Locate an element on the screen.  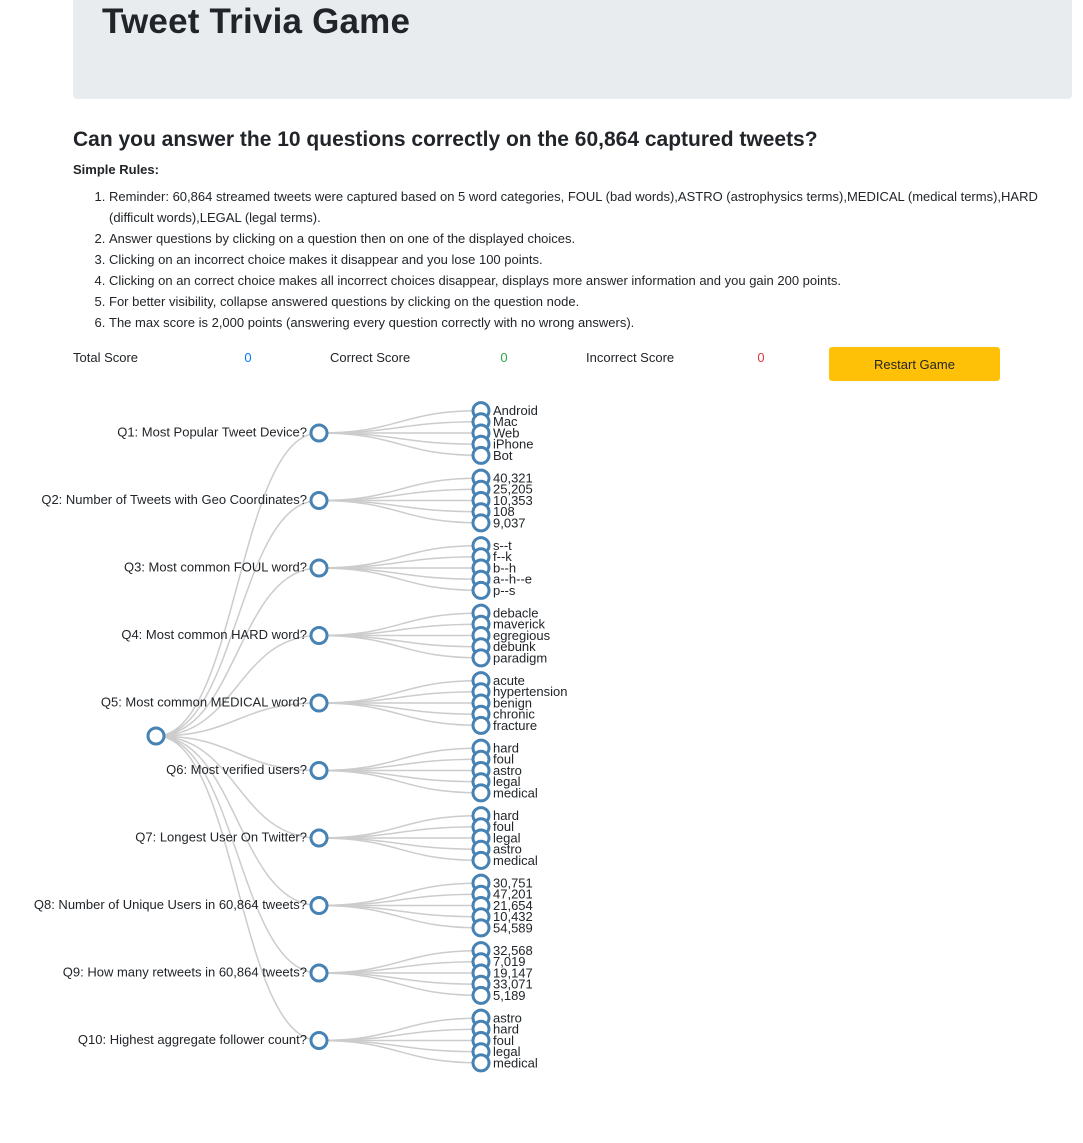
question-label: Q6: Most verified users? is located at coordinates (236, 769).